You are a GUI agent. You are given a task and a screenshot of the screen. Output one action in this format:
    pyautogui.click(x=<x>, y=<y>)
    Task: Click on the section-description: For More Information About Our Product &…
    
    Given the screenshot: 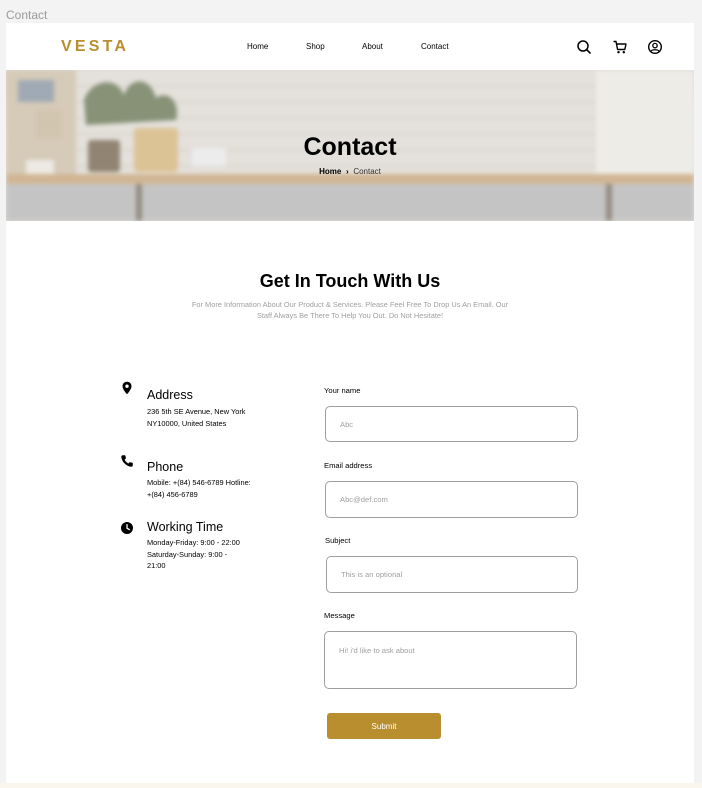 What is the action you would take?
    pyautogui.click(x=350, y=310)
    